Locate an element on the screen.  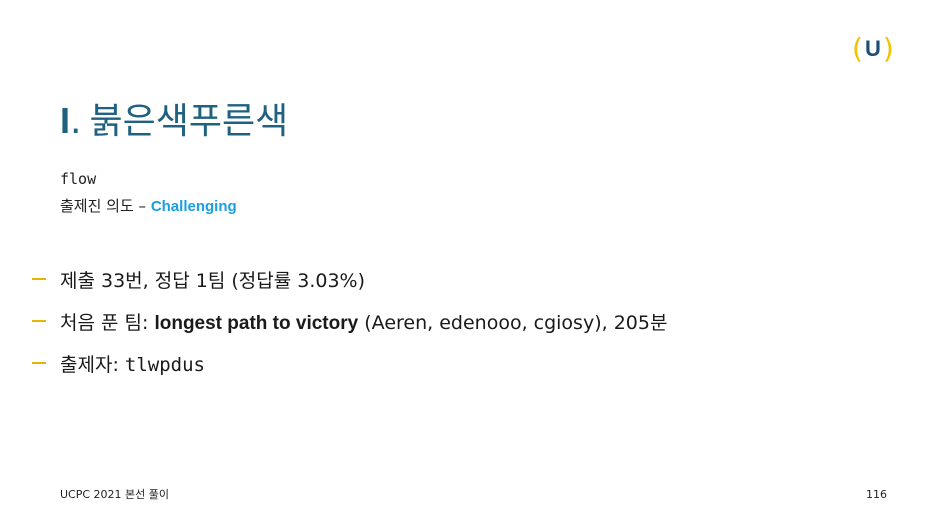
subtitle-problem-id: flow is located at coordinates (78, 179).